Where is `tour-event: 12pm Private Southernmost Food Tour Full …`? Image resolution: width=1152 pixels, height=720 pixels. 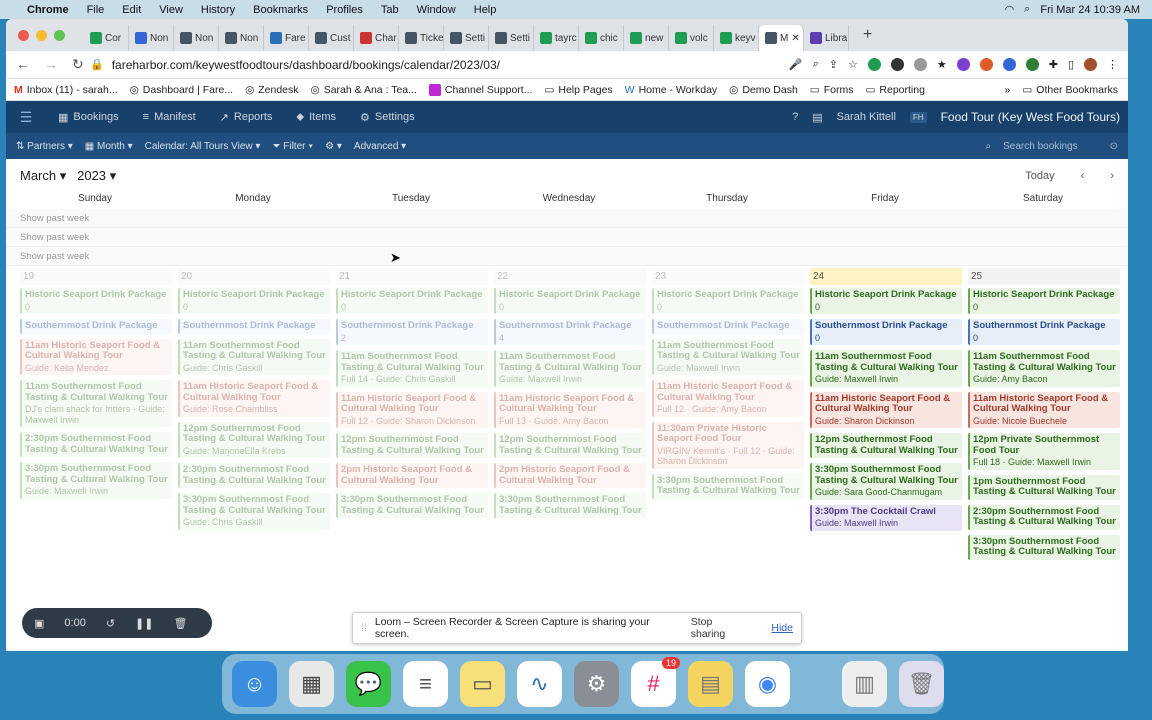
tour-event: 12pm Private Southernmost Food Tour Full … is located at coordinates (1044, 451).